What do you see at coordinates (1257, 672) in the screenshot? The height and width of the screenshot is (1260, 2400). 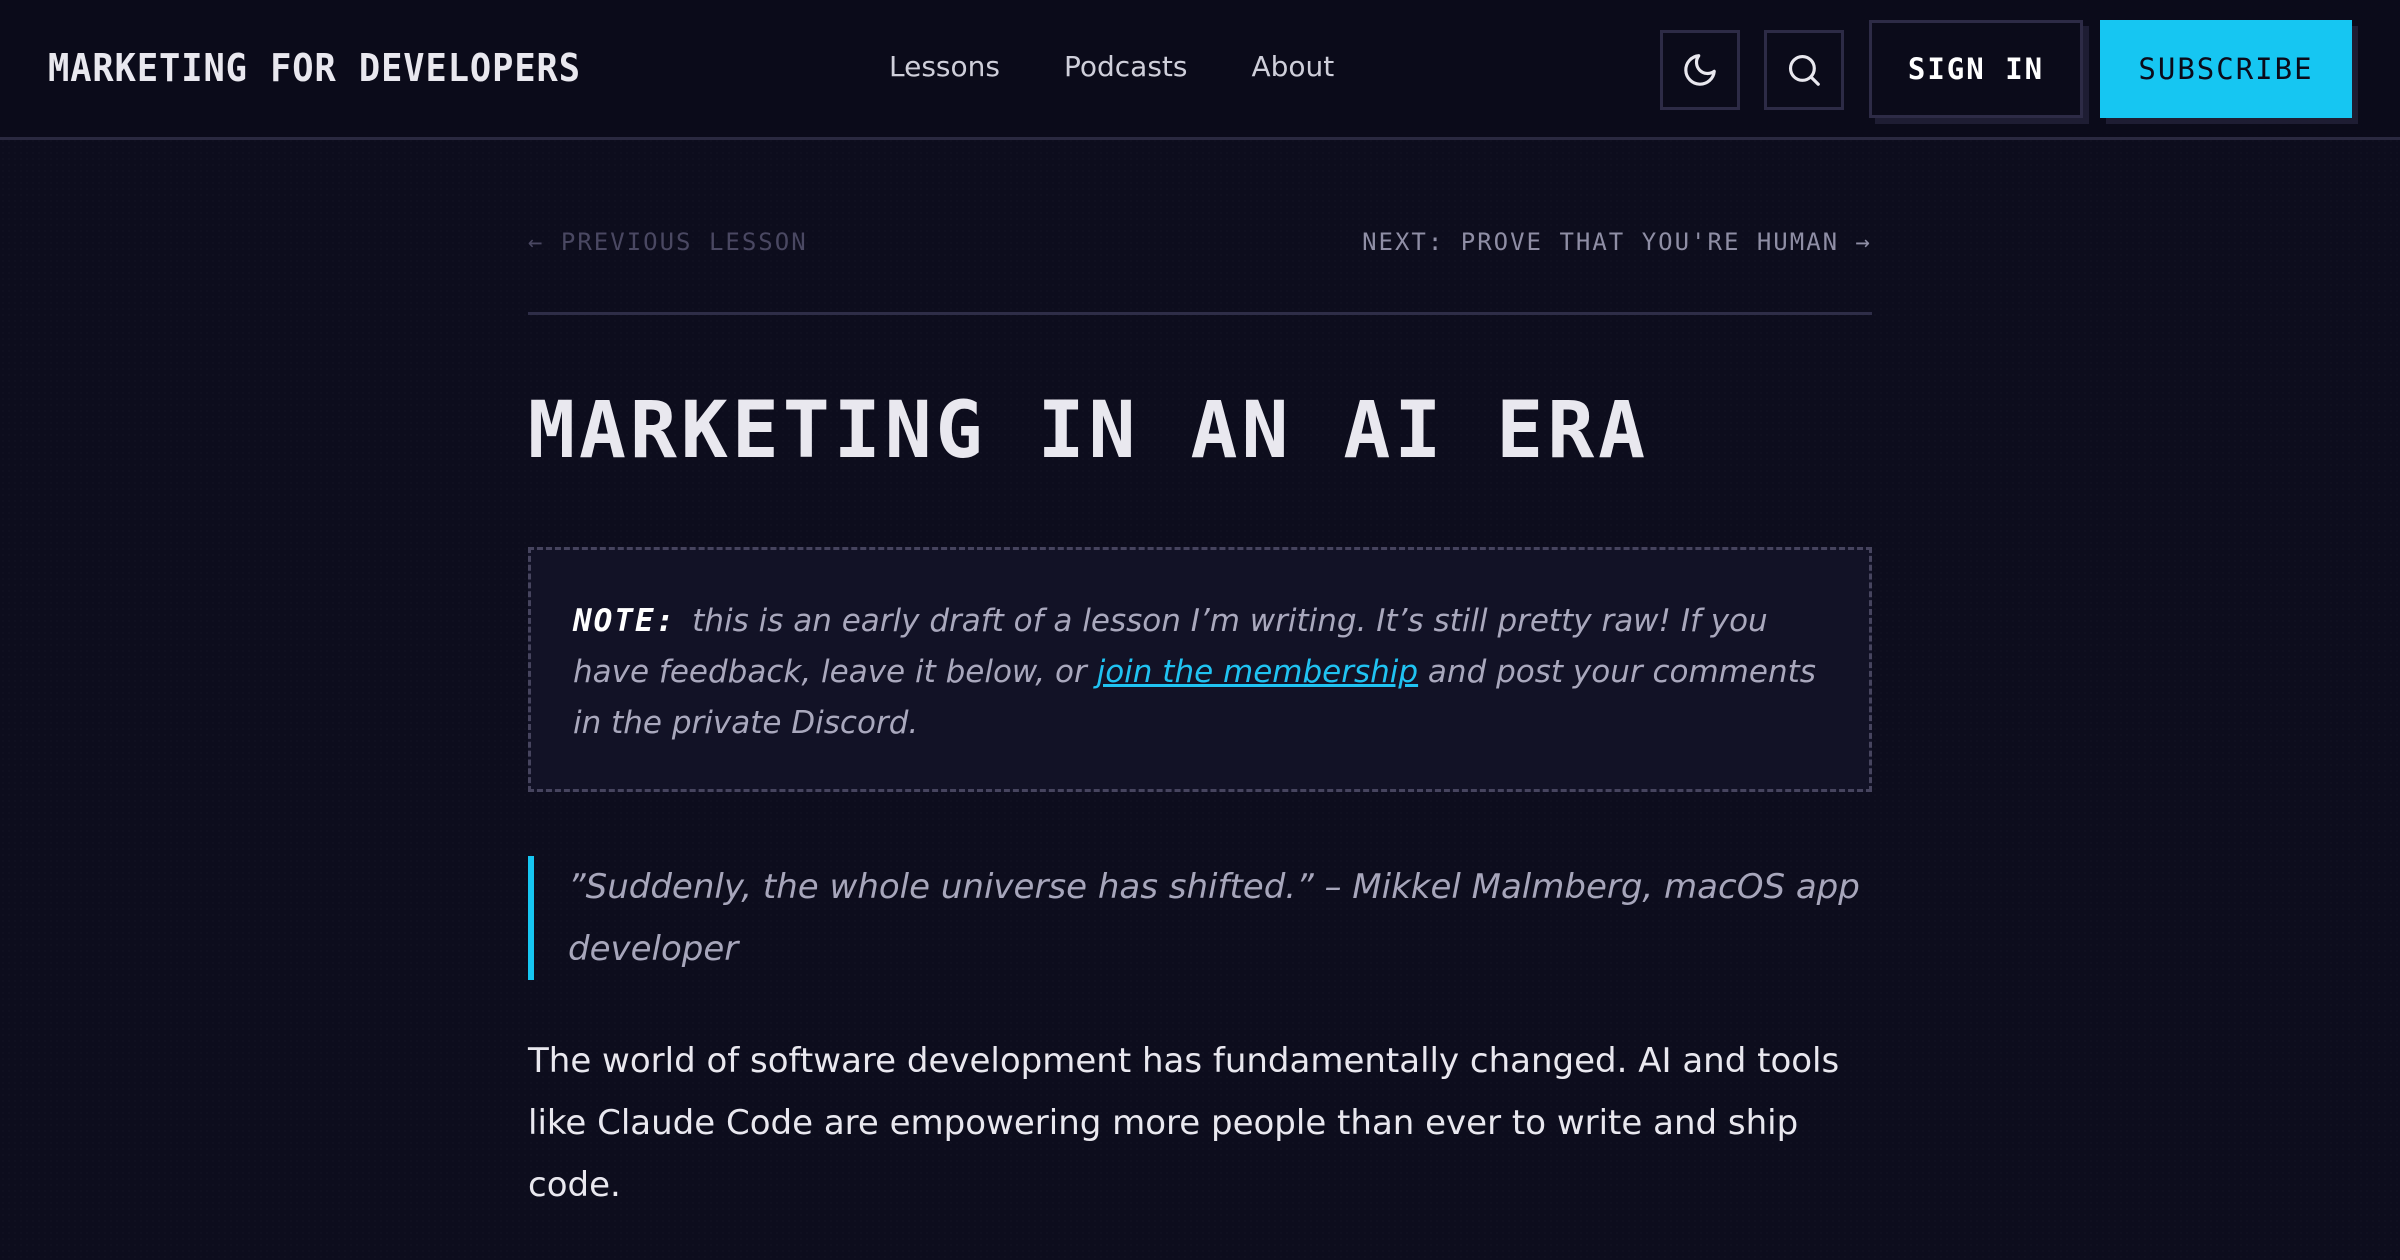 I see `join-membership-link: join the membership` at bounding box center [1257, 672].